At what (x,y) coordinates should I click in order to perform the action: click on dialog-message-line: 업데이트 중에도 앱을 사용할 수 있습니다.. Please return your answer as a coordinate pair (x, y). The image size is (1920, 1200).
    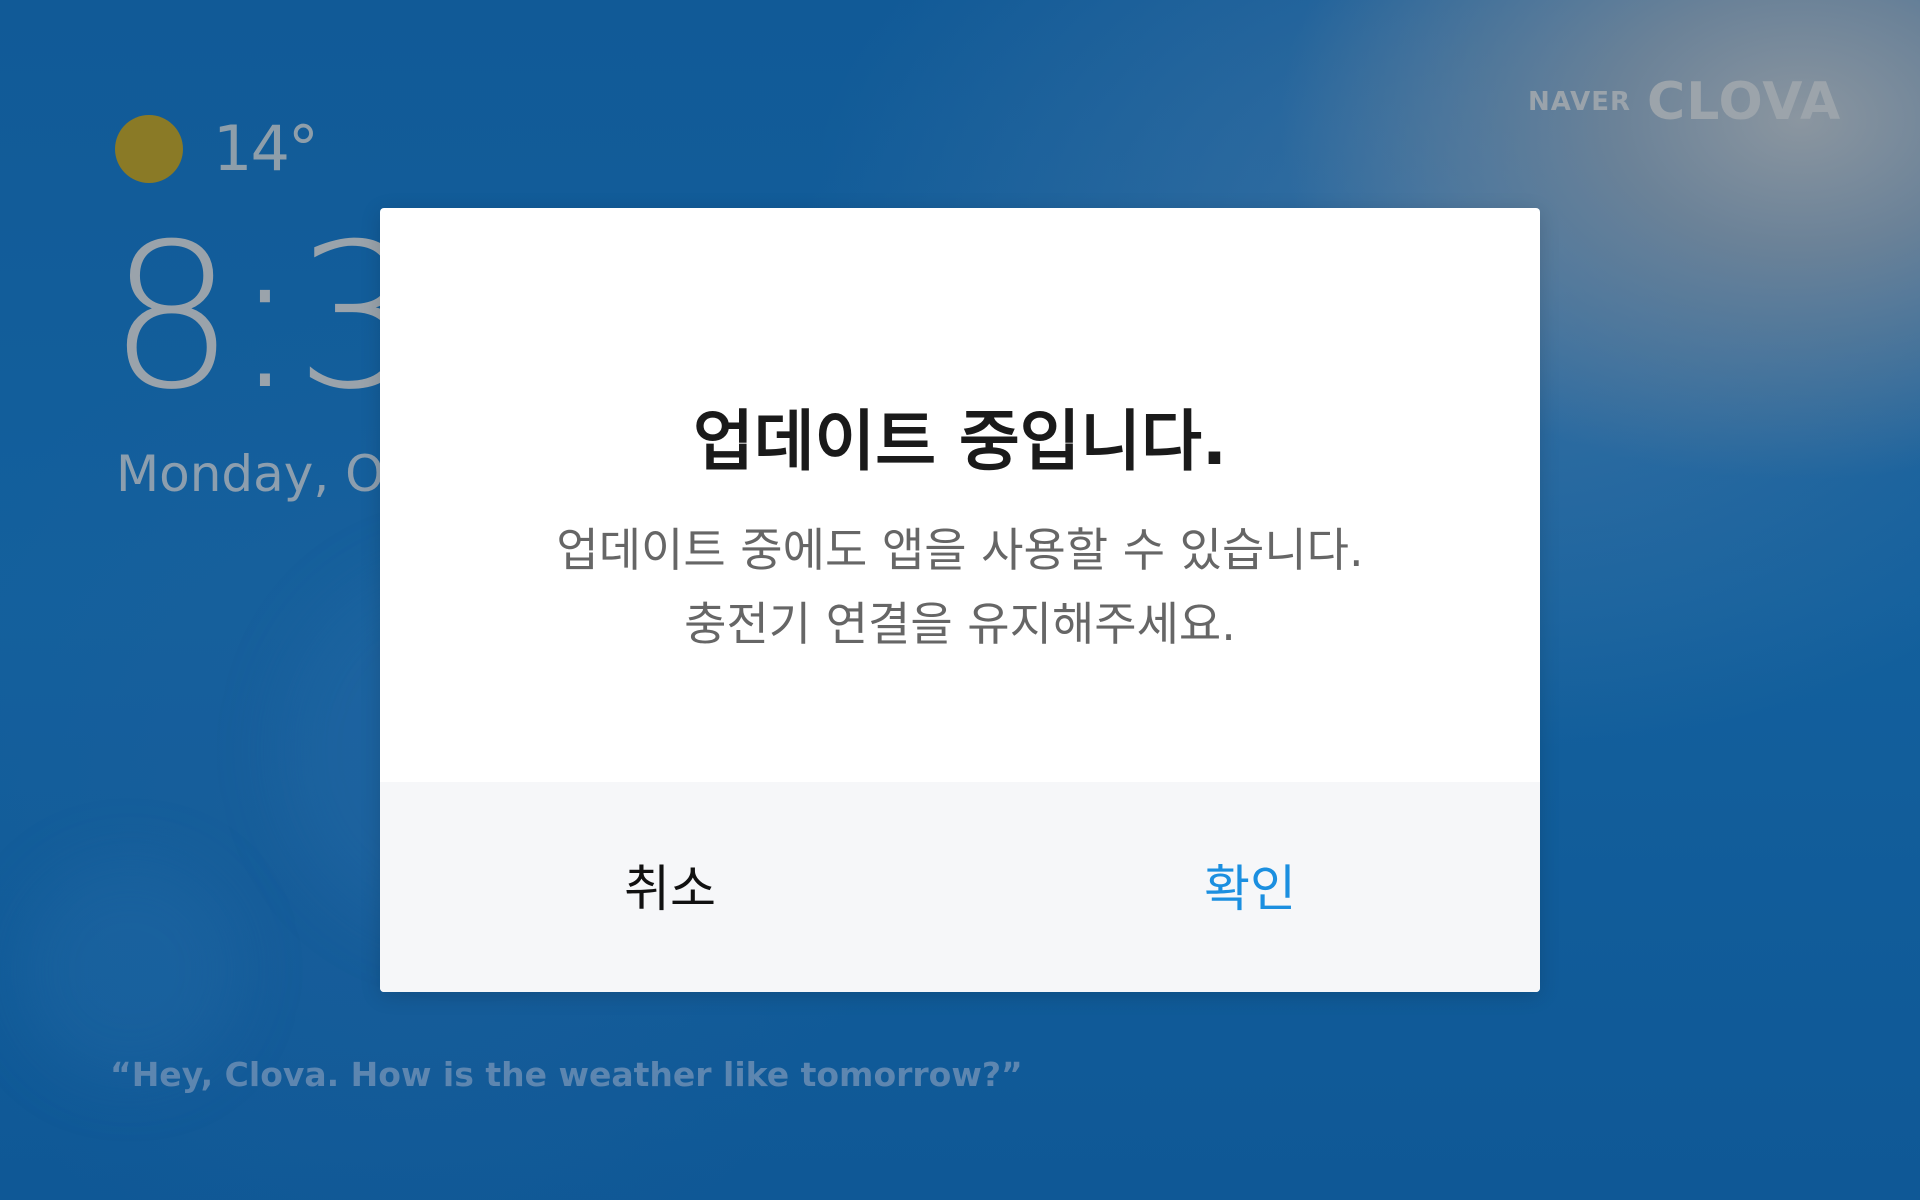
    Looking at the image, I should click on (960, 550).